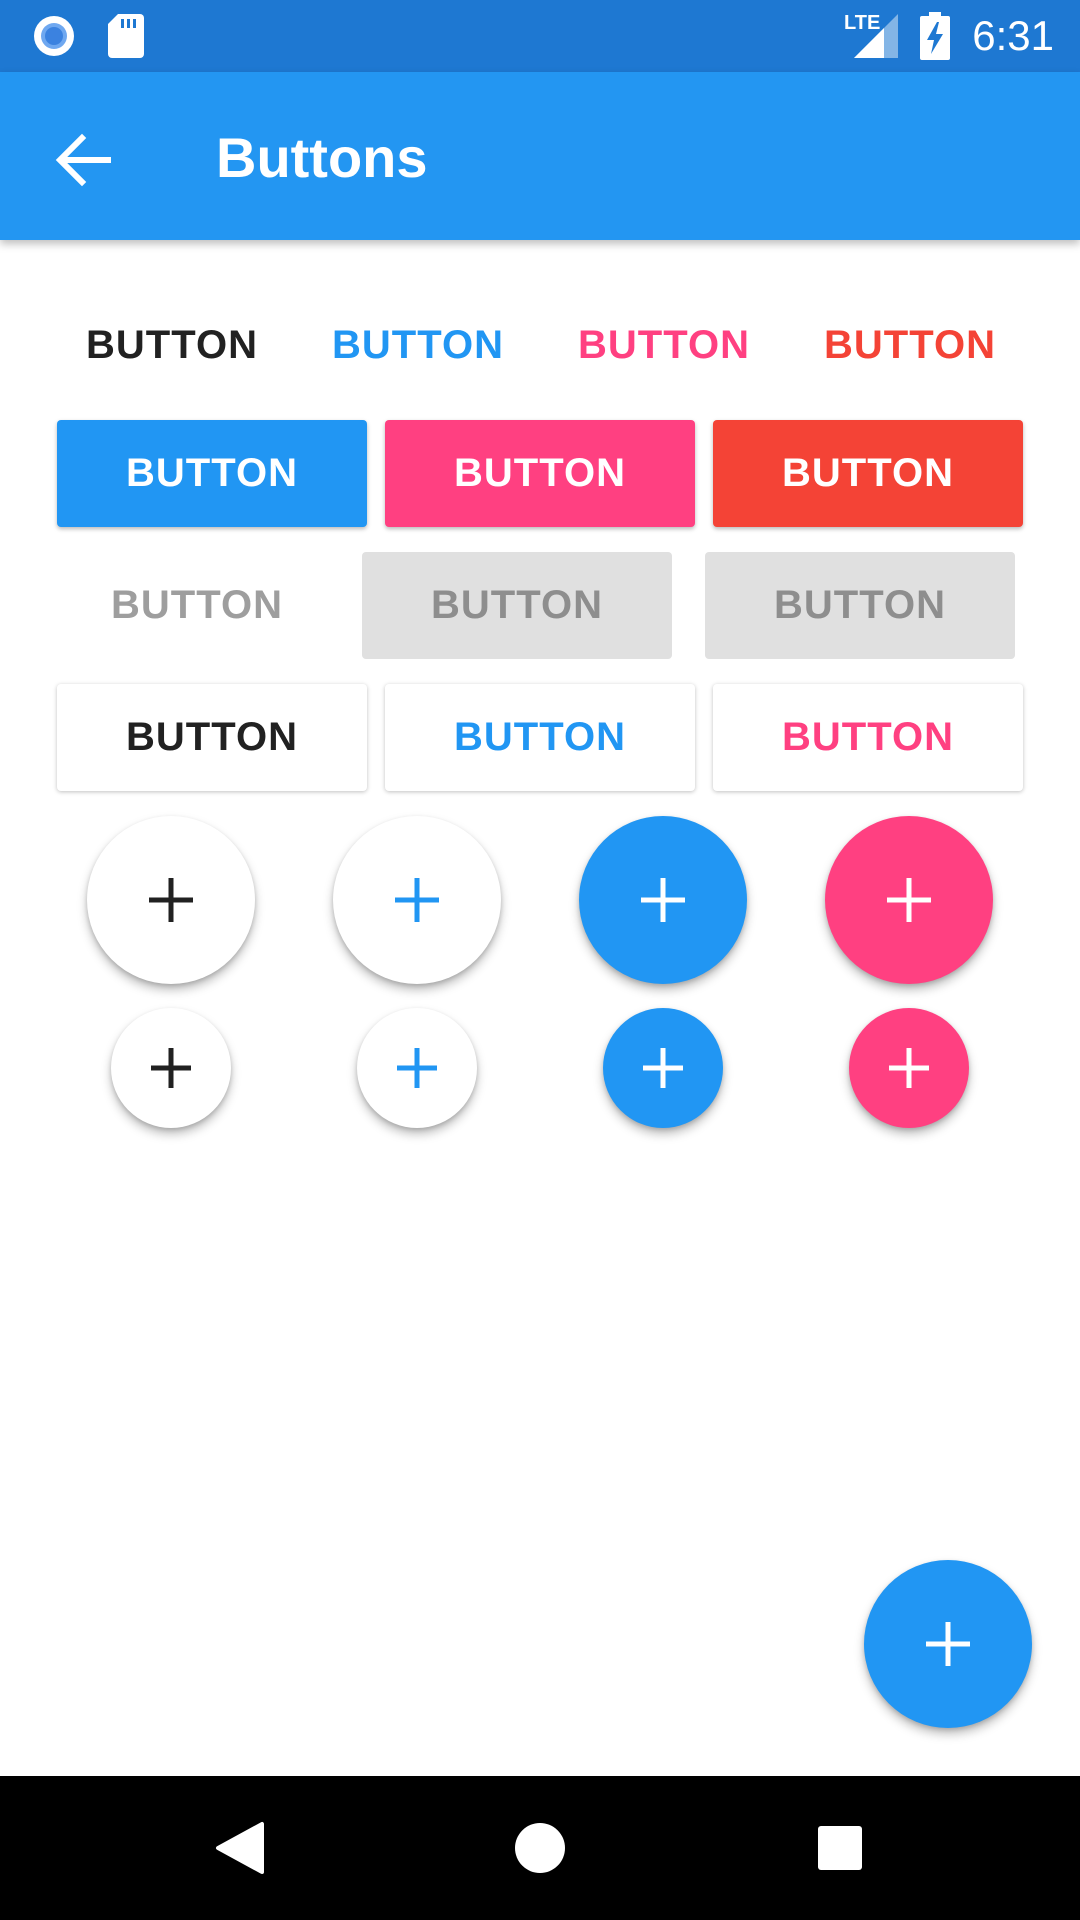 Image resolution: width=1080 pixels, height=1920 pixels. I want to click on flat-button-primary: BUTTON, so click(418, 345).